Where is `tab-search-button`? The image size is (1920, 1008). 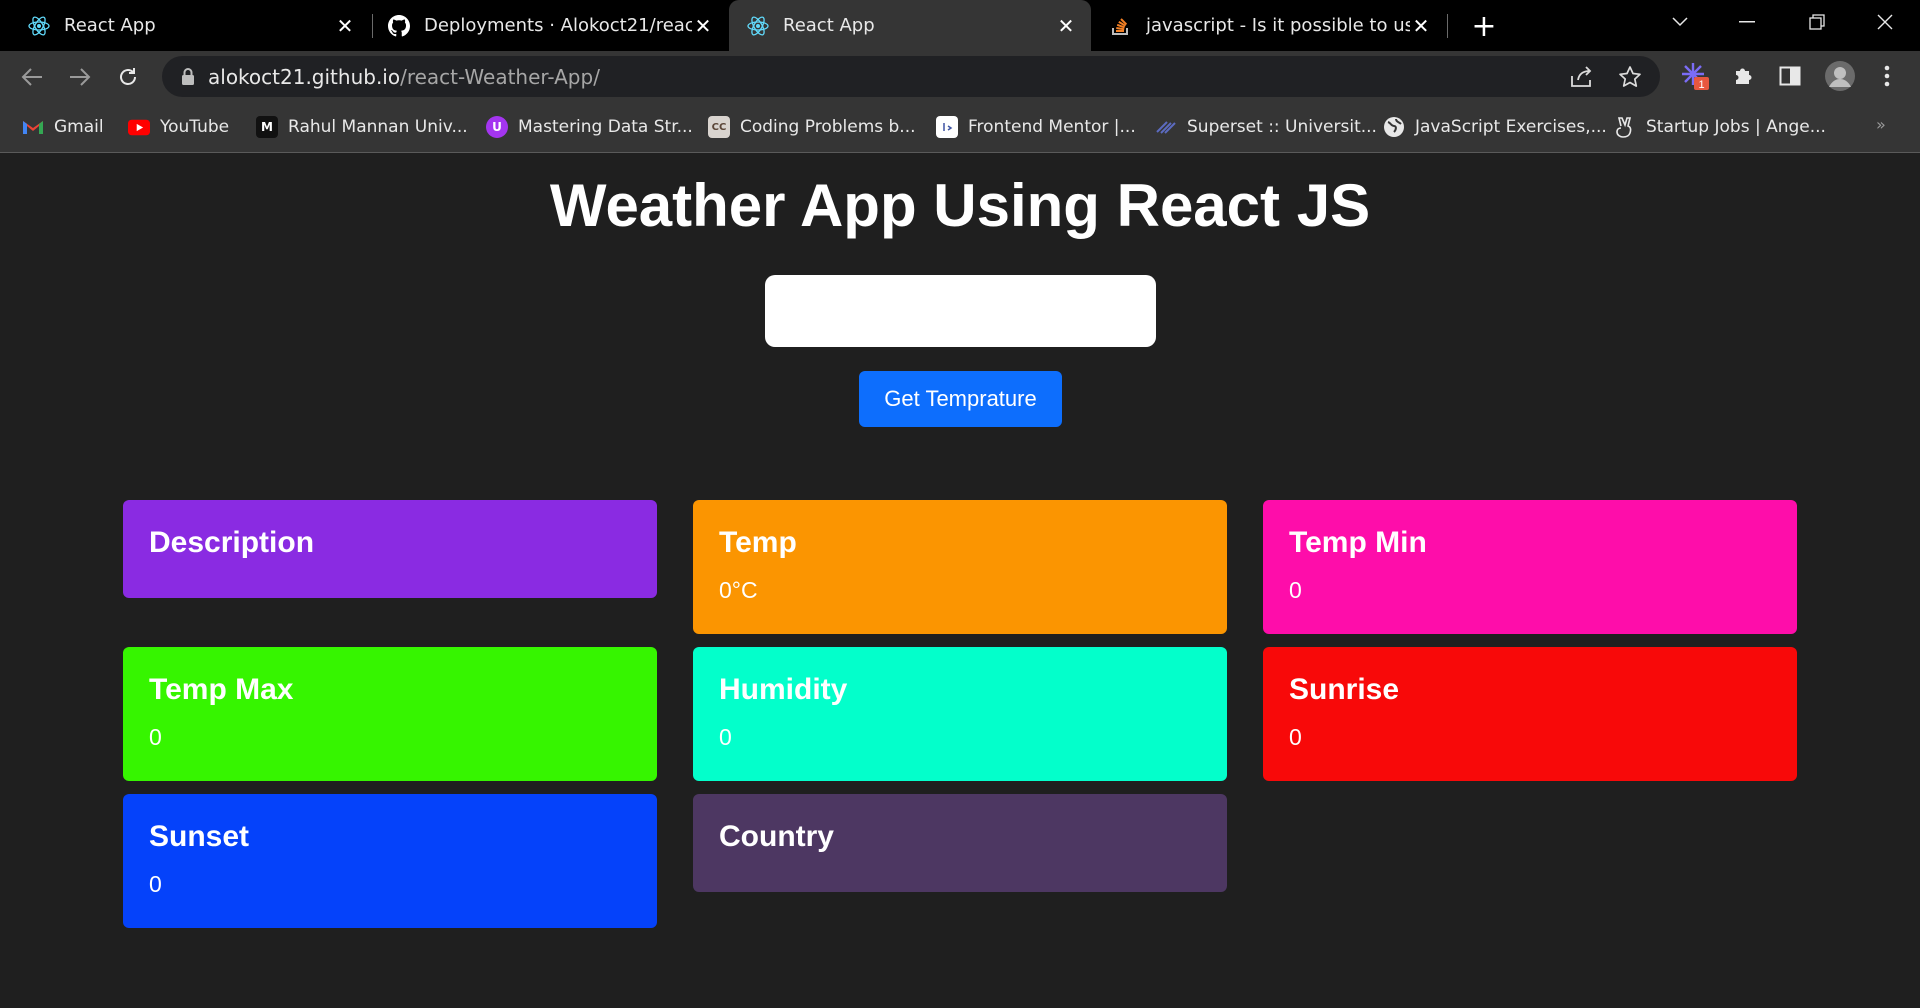
tab-search-button is located at coordinates (1680, 22).